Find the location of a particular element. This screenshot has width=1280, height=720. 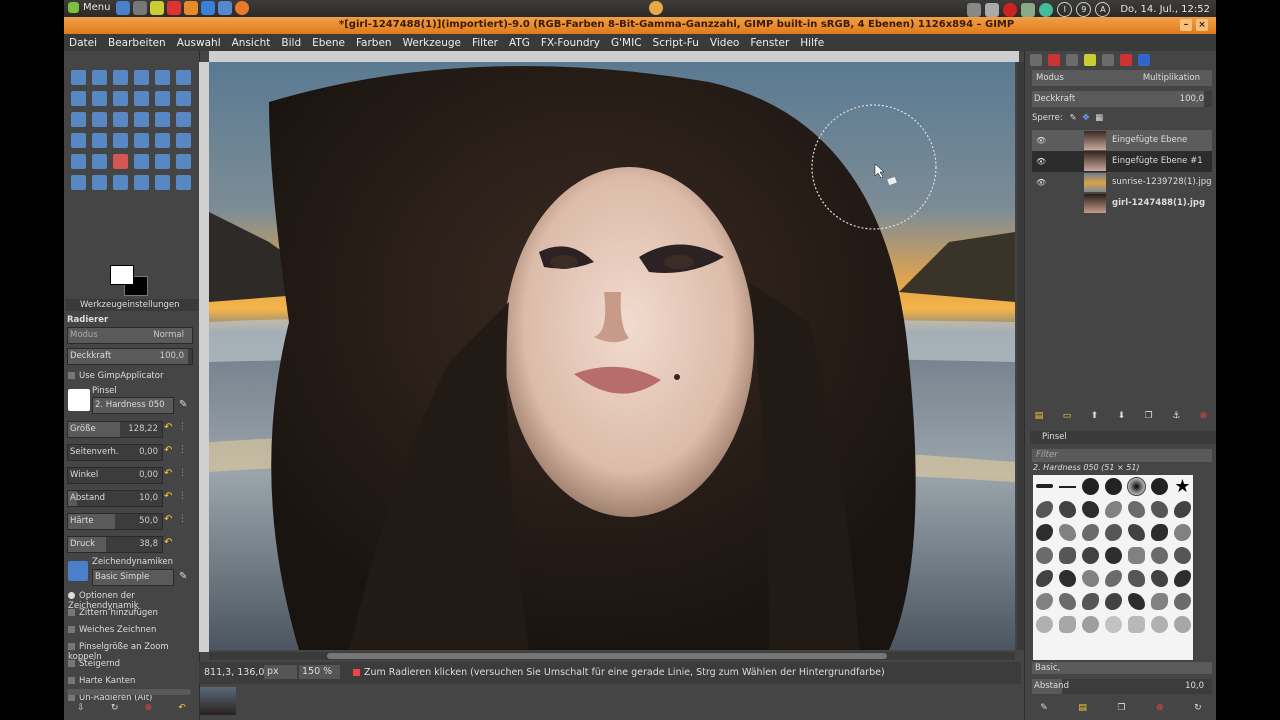

brushes-tab: Pinsel is located at coordinates (1123, 437).